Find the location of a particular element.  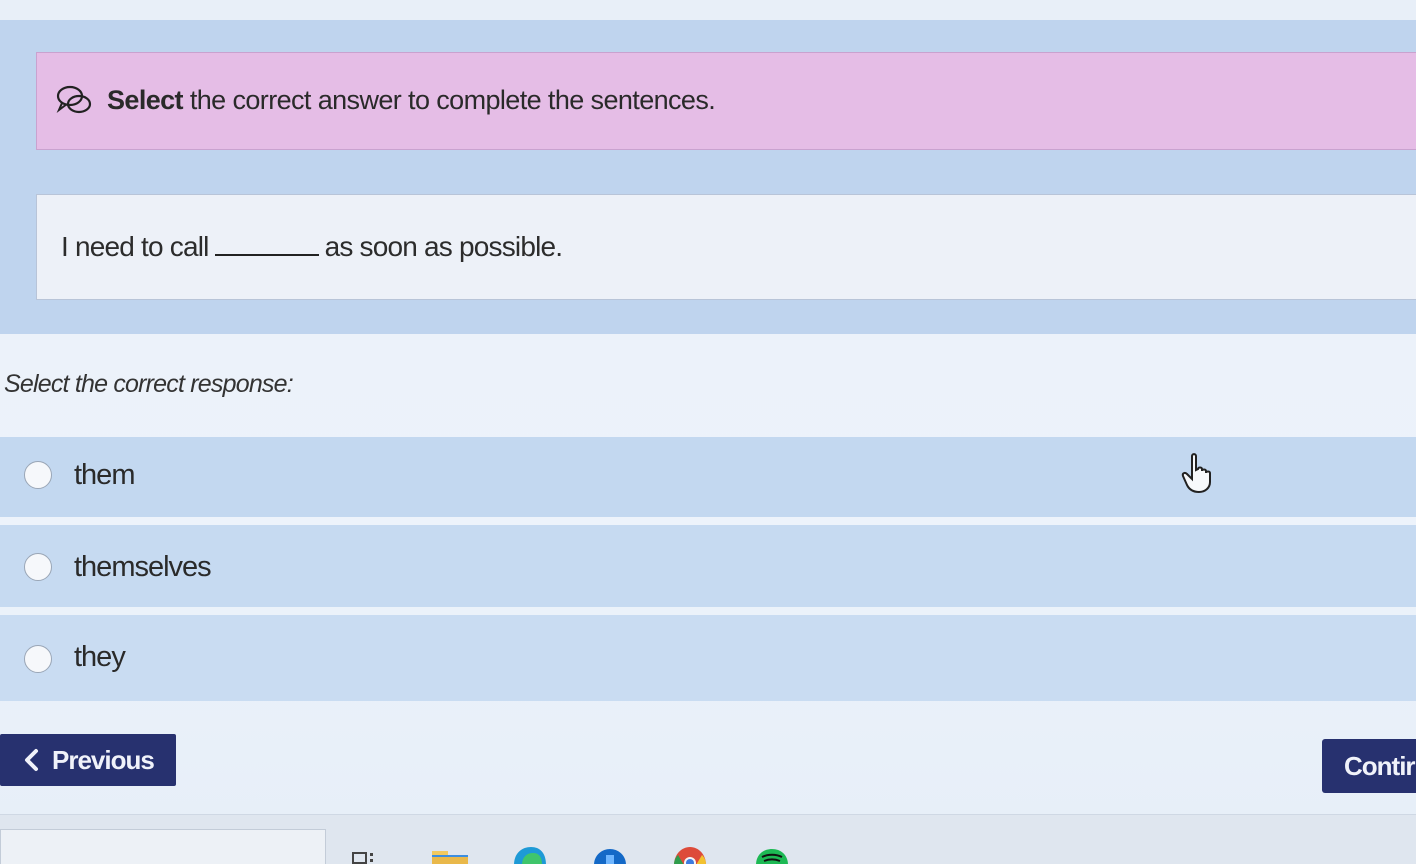

previous-label: Previous is located at coordinates (103, 760).